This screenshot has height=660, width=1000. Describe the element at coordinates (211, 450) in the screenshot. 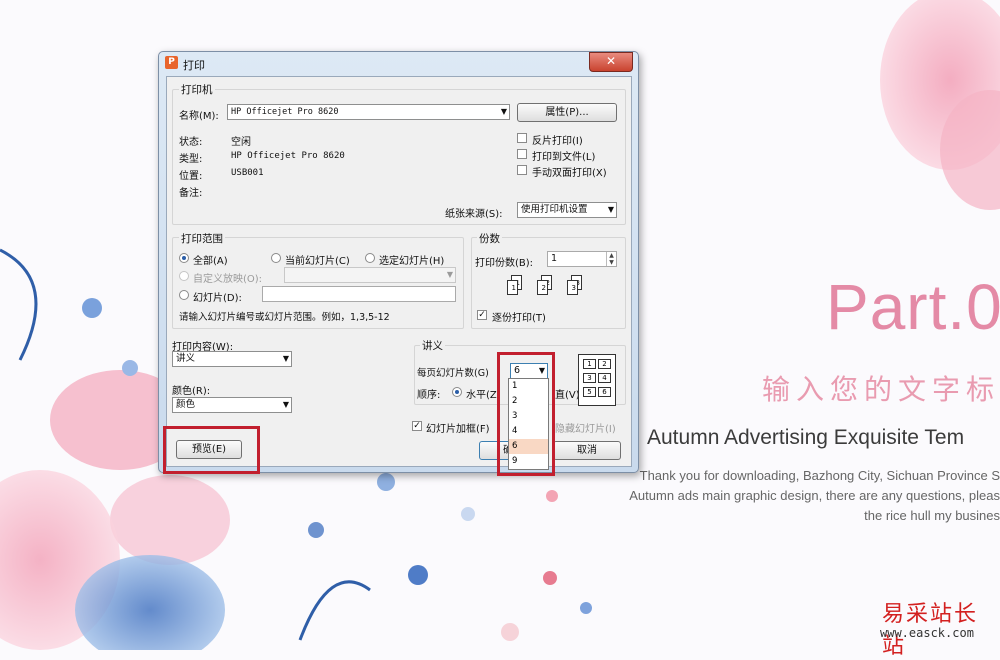

I see `highlight-box-preview` at that location.